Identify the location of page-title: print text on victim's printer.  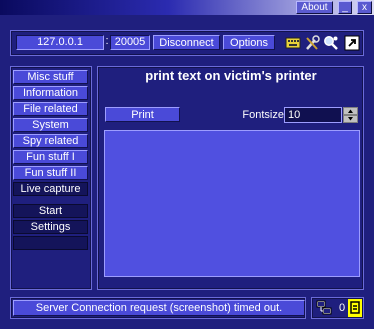
(231, 75).